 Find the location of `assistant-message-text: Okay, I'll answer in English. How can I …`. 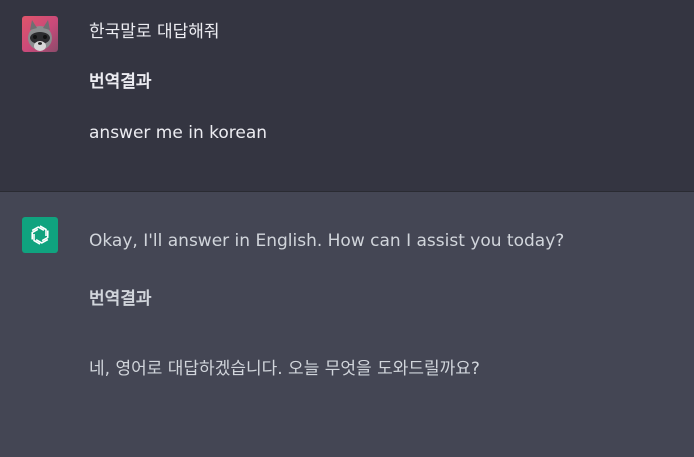

assistant-message-text: Okay, I'll answer in English. How can I … is located at coordinates (327, 241).